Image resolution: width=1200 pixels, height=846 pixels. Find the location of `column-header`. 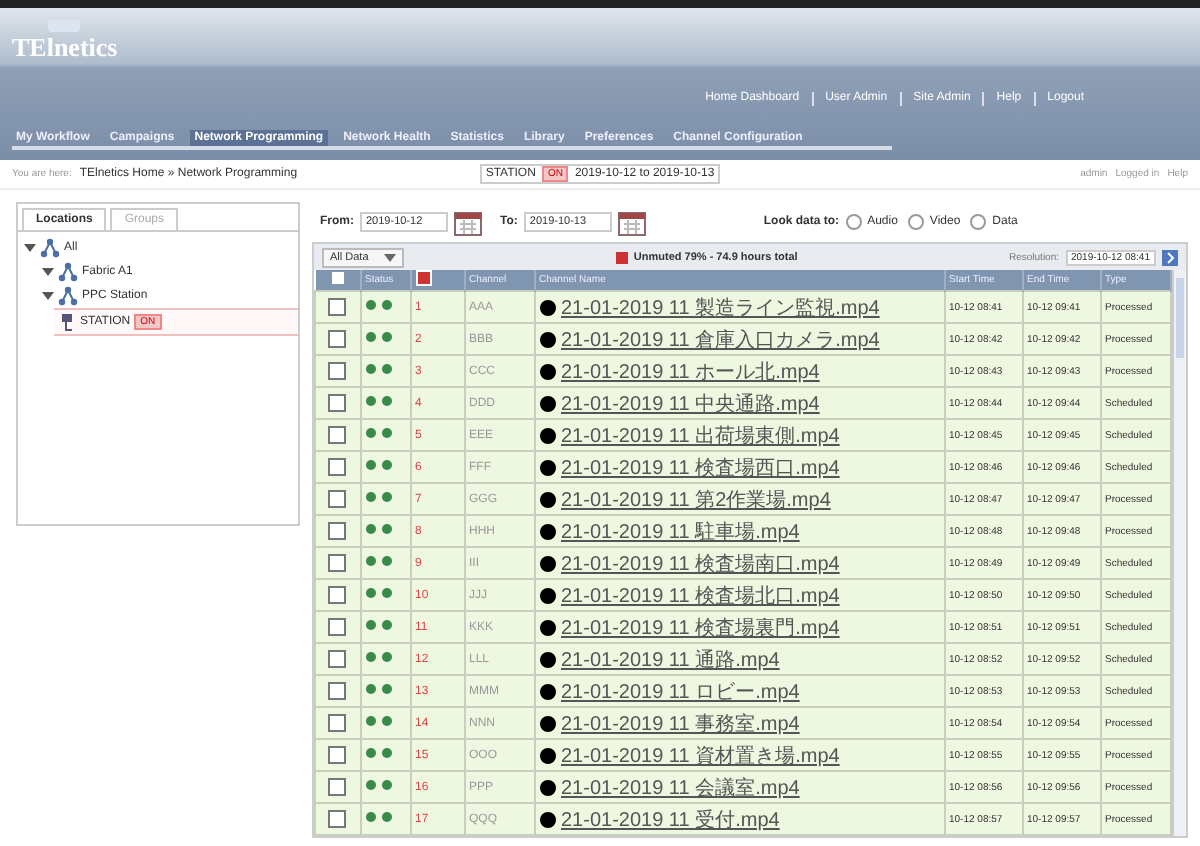

column-header is located at coordinates (337, 280).